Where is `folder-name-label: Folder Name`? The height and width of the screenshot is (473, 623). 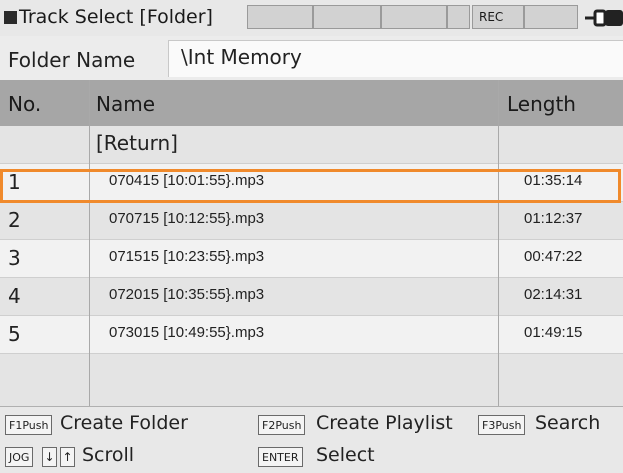 folder-name-label: Folder Name is located at coordinates (72, 60).